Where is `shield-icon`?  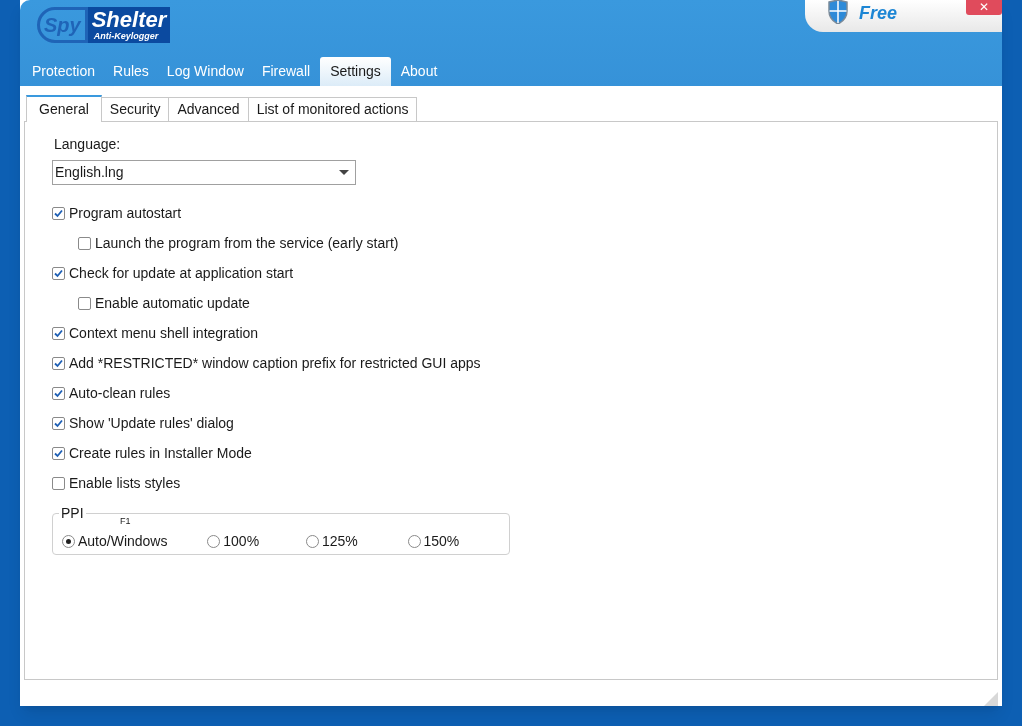 shield-icon is located at coordinates (838, 12).